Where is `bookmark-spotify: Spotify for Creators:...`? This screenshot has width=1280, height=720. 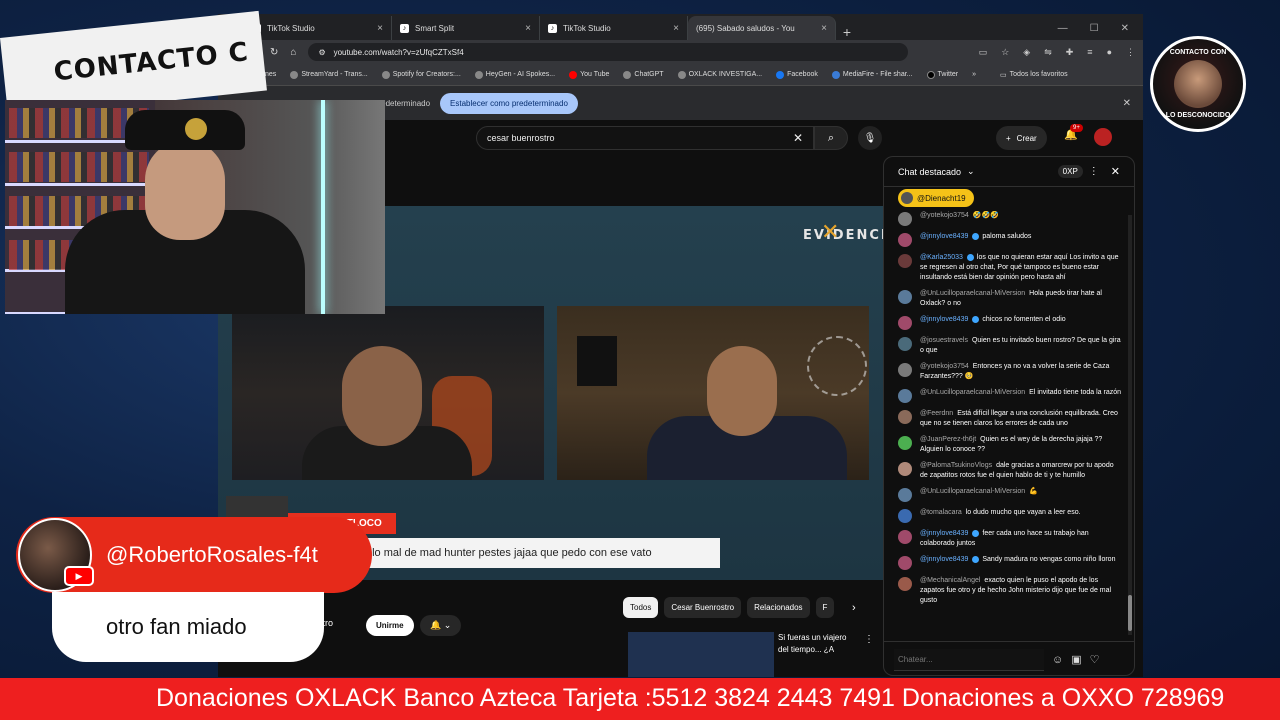
bookmark-spotify: Spotify for Creators:... is located at coordinates (421, 74).